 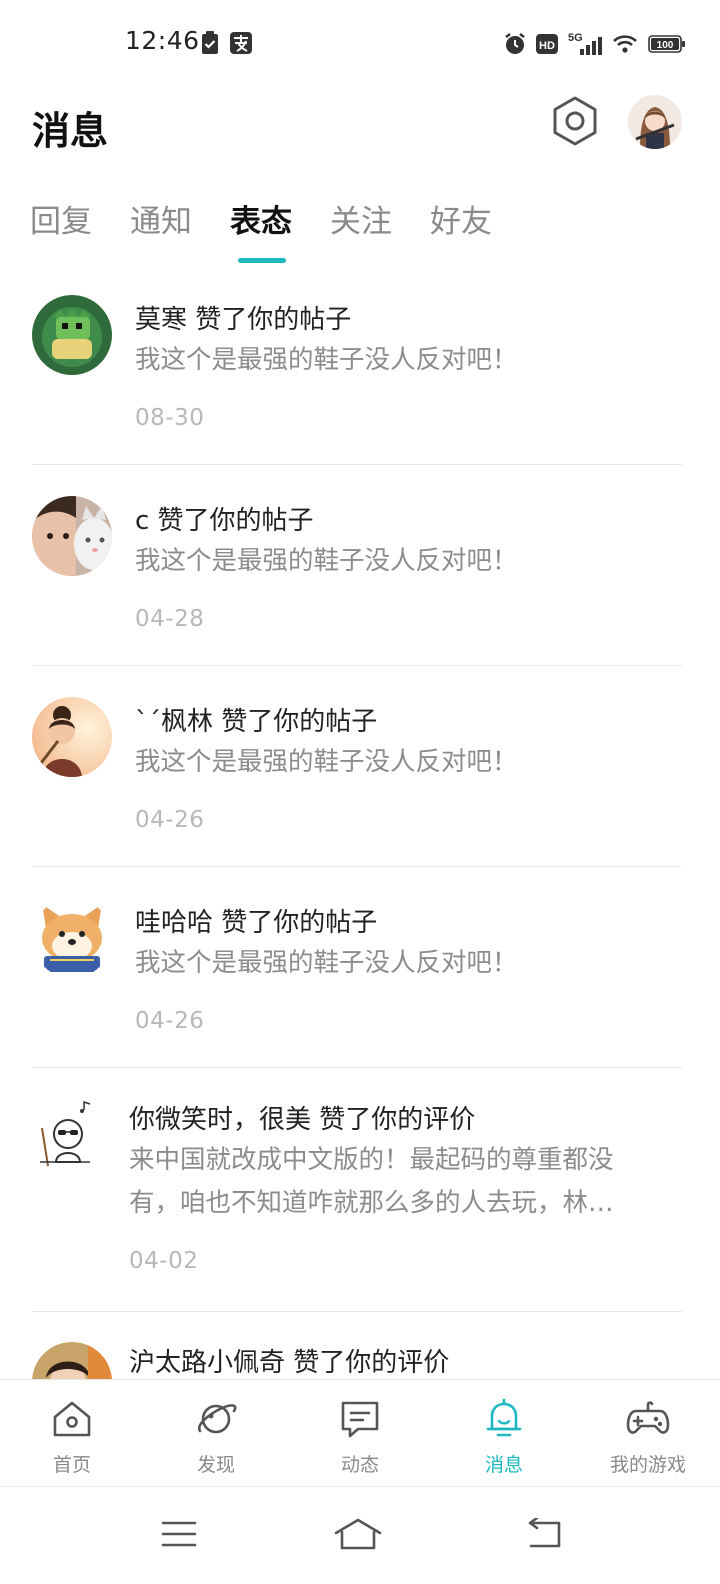 What do you see at coordinates (164, 1261) in the screenshot?
I see `item-date: 04-02` at bounding box center [164, 1261].